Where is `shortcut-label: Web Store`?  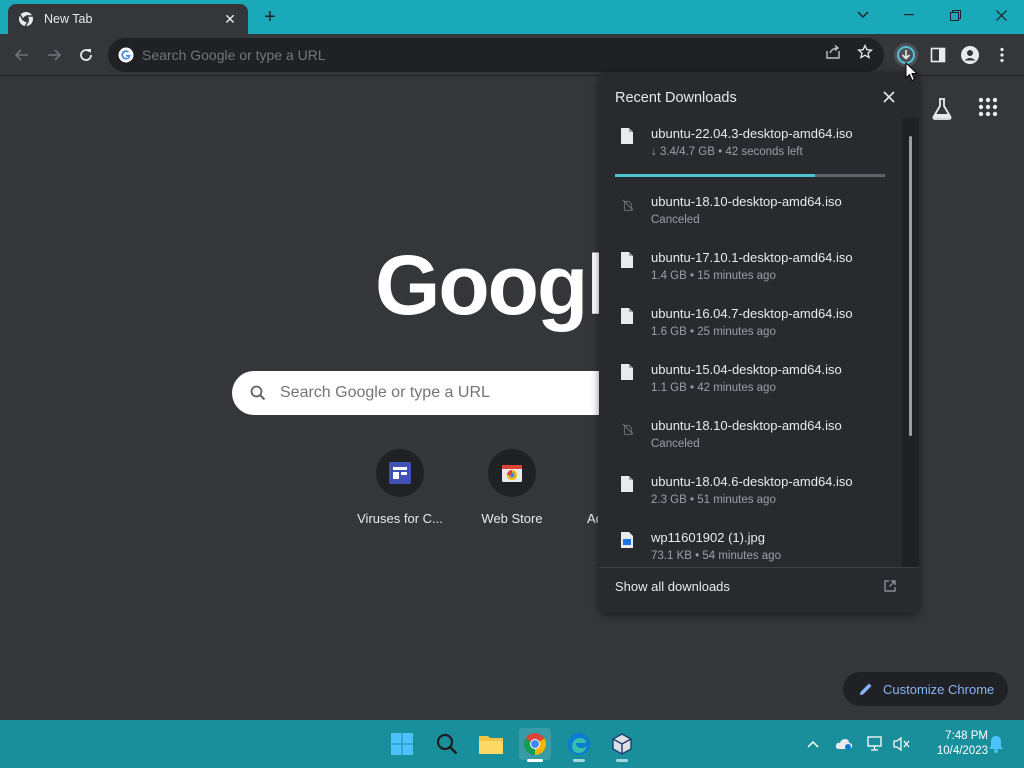
shortcut-label: Web Store is located at coordinates (512, 518).